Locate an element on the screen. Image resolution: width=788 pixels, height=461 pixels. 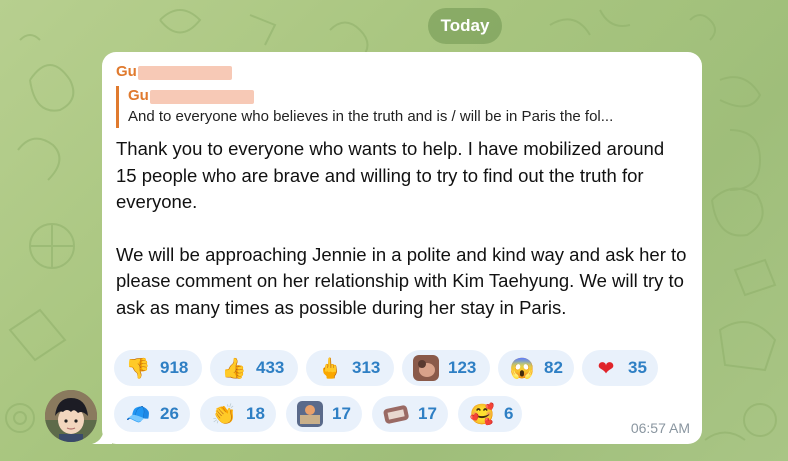
middle-finger-icon: 🖕 is located at coordinates (330, 368).